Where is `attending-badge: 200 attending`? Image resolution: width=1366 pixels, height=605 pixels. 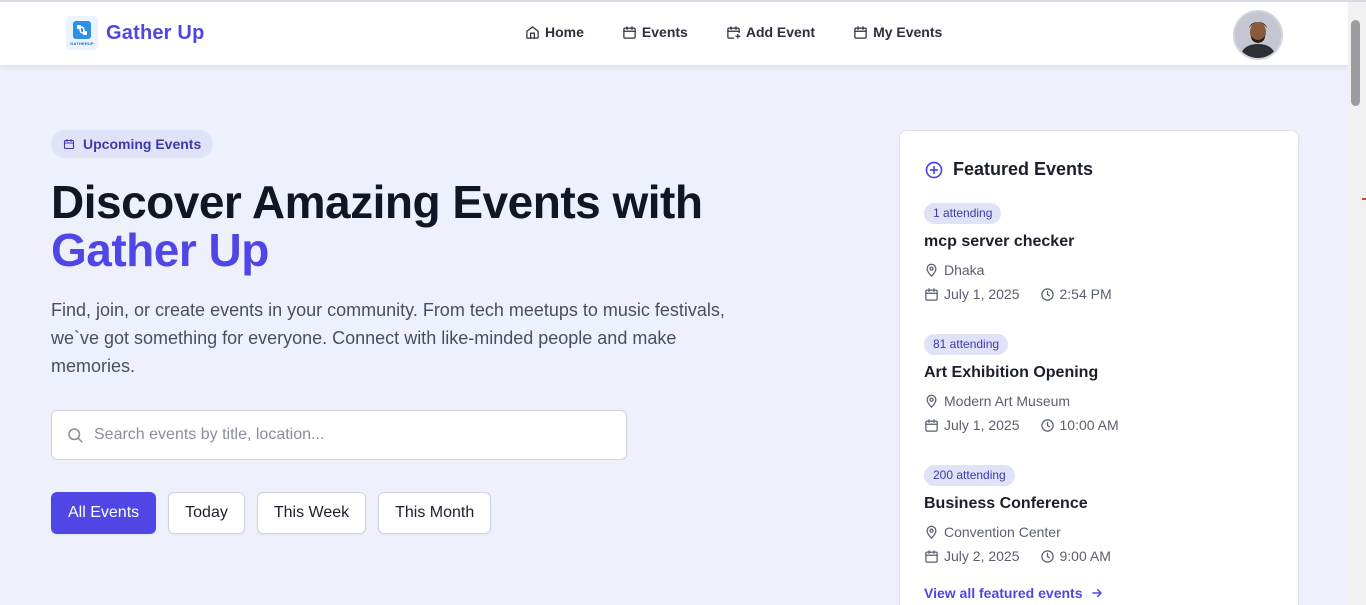 attending-badge: 200 attending is located at coordinates (969, 475).